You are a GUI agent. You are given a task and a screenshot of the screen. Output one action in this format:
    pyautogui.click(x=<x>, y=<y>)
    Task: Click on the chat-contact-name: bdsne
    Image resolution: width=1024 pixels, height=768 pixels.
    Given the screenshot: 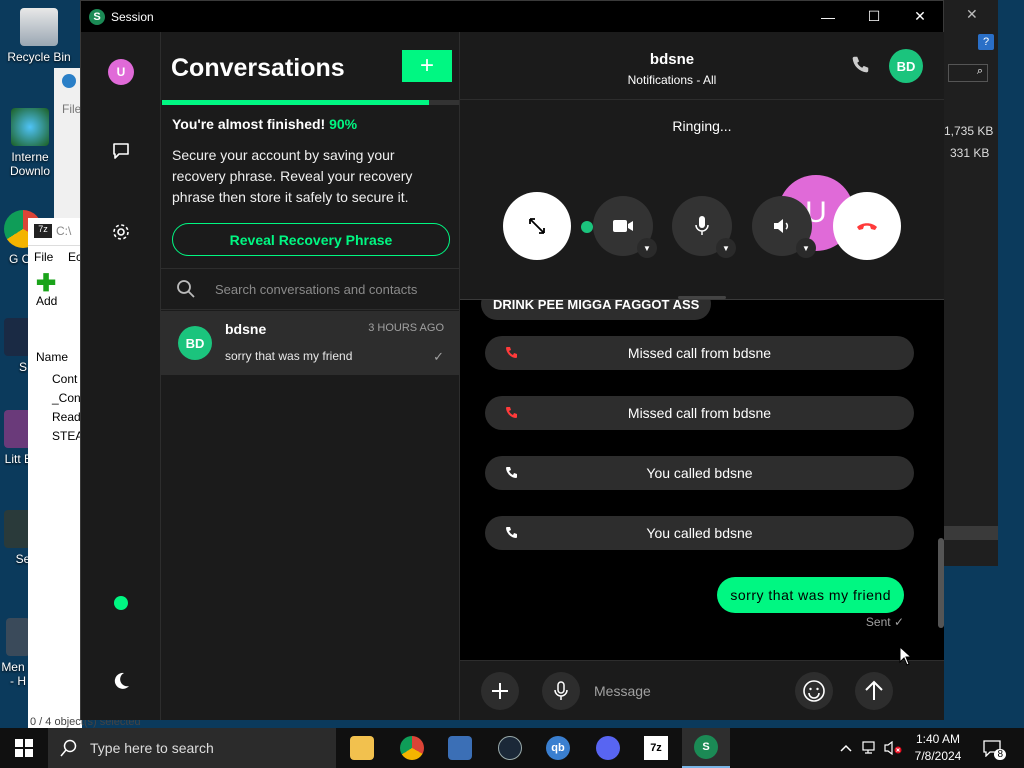 What is the action you would take?
    pyautogui.click(x=672, y=59)
    